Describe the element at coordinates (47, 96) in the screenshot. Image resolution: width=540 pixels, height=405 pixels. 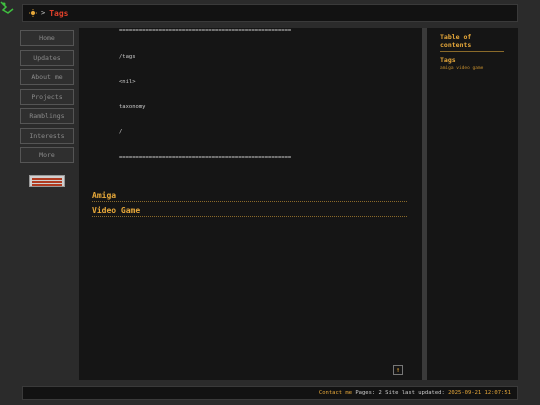
I see `nav-projects-button: Projects` at that location.